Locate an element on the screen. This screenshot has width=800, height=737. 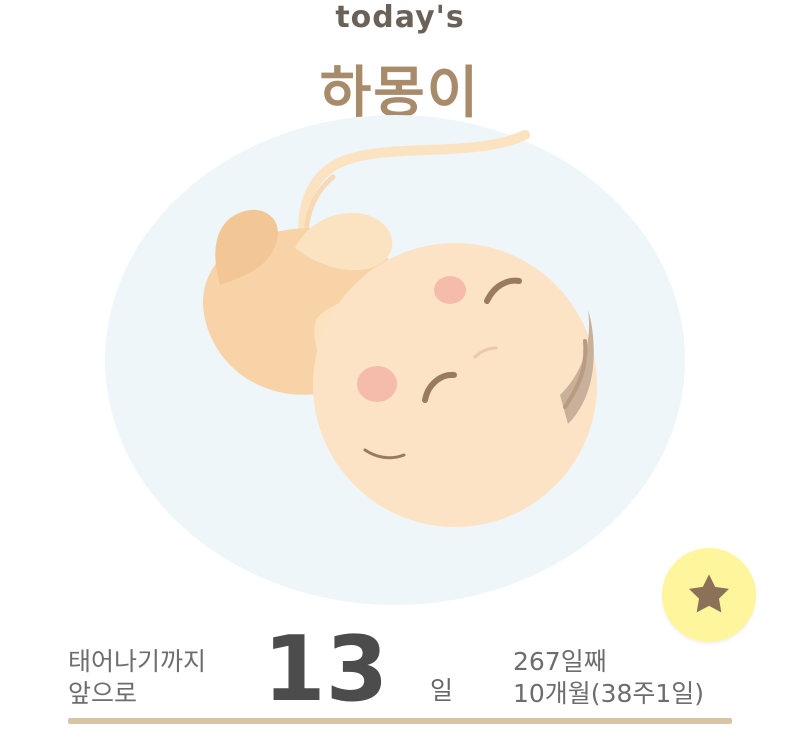
countdown-line-2: 앞으로 is located at coordinates (103, 693).